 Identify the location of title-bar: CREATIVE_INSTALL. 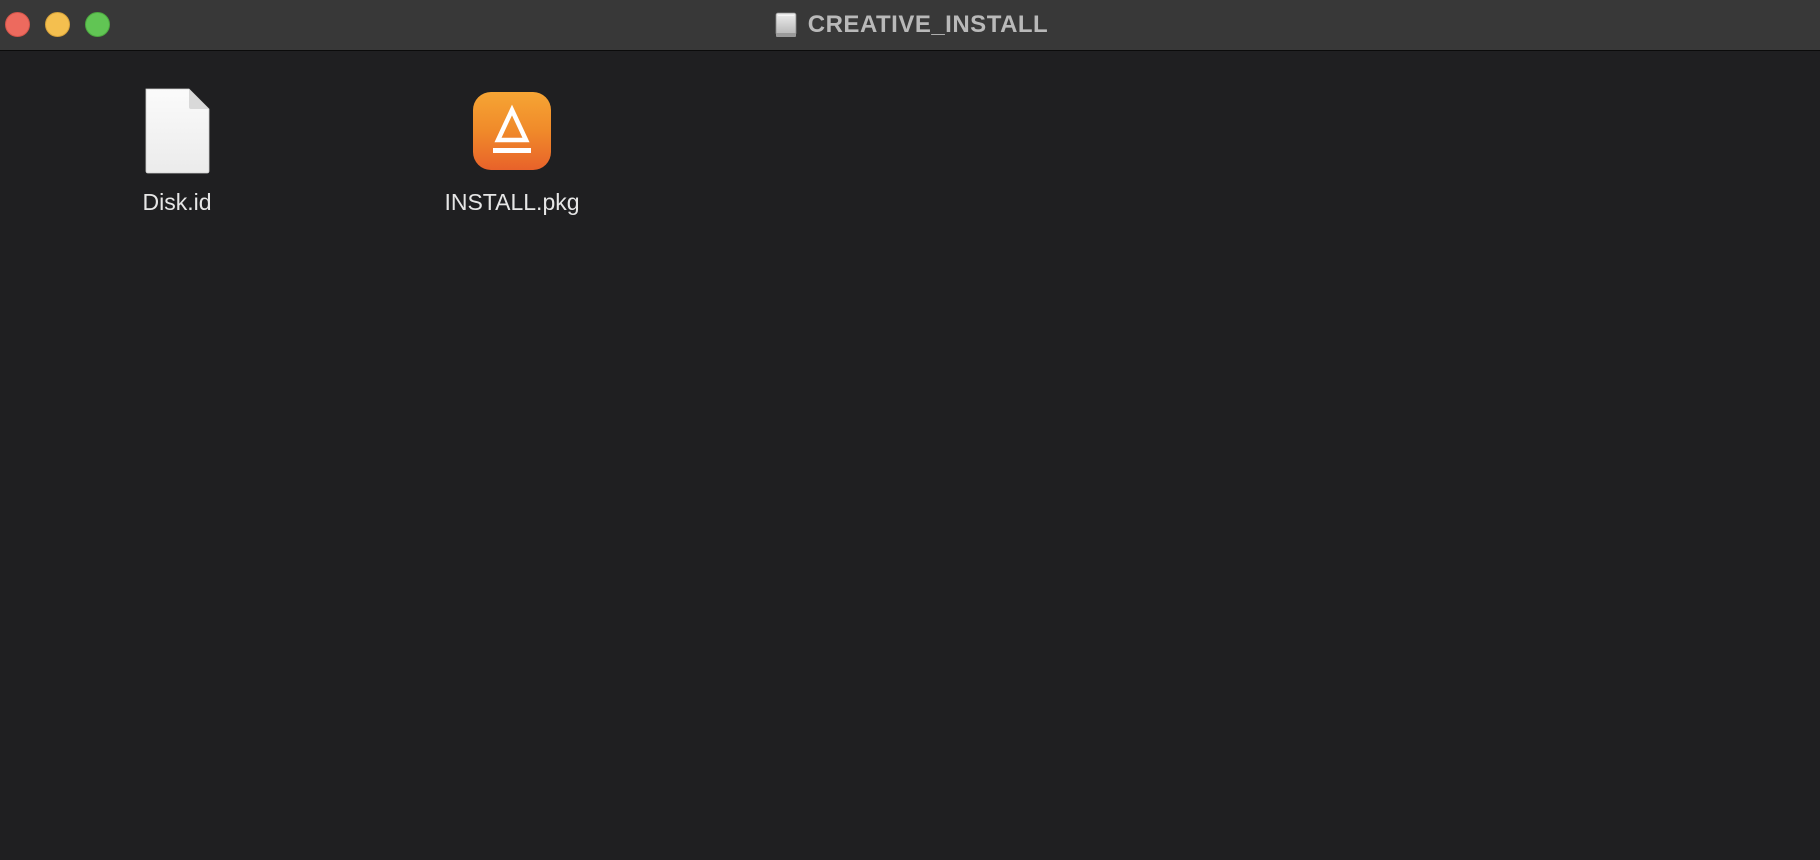
(910, 25).